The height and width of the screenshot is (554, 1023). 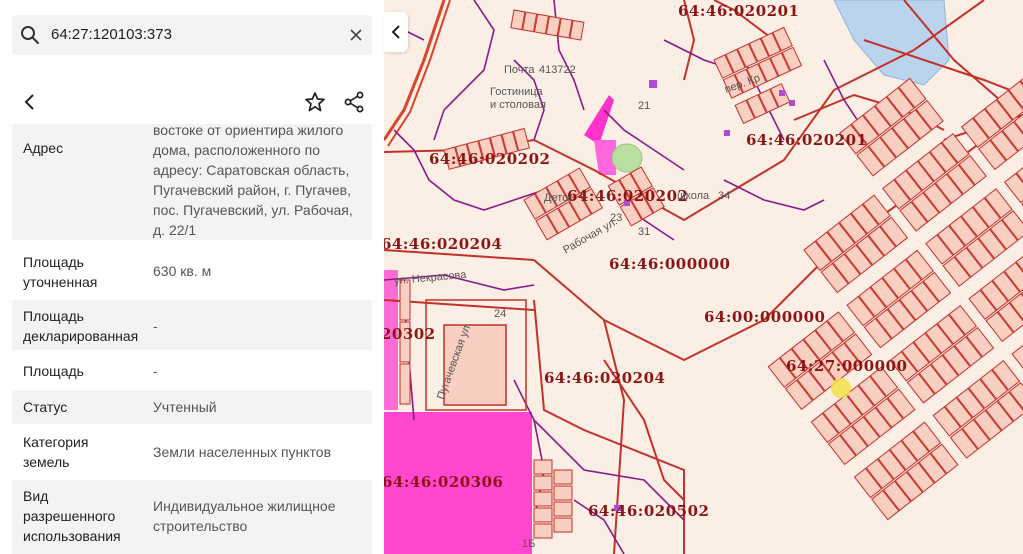 I want to click on poi-label: Почта, so click(x=519, y=70).